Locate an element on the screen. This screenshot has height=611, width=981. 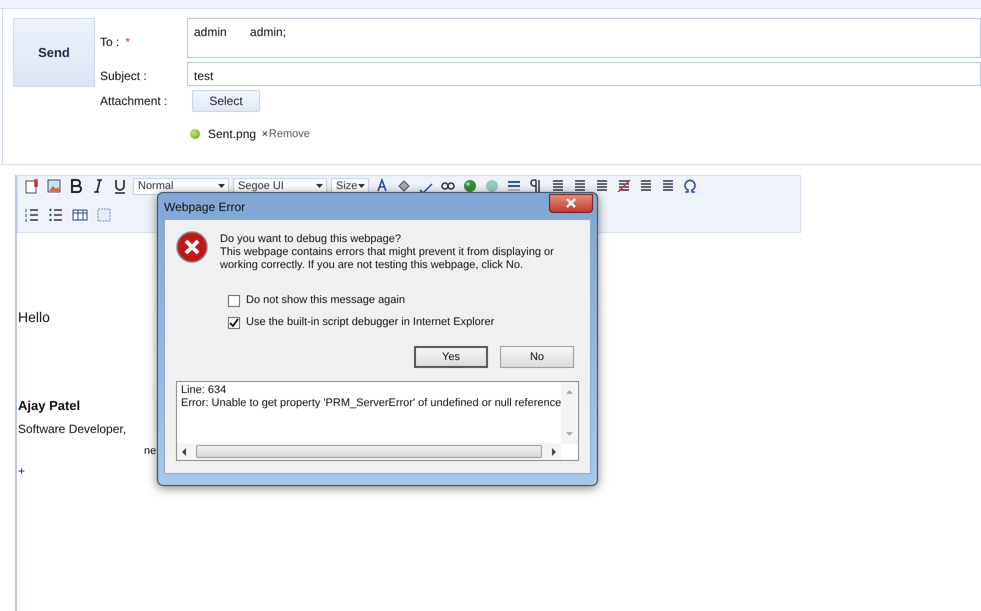
file-name: Sent.png is located at coordinates (232, 134).